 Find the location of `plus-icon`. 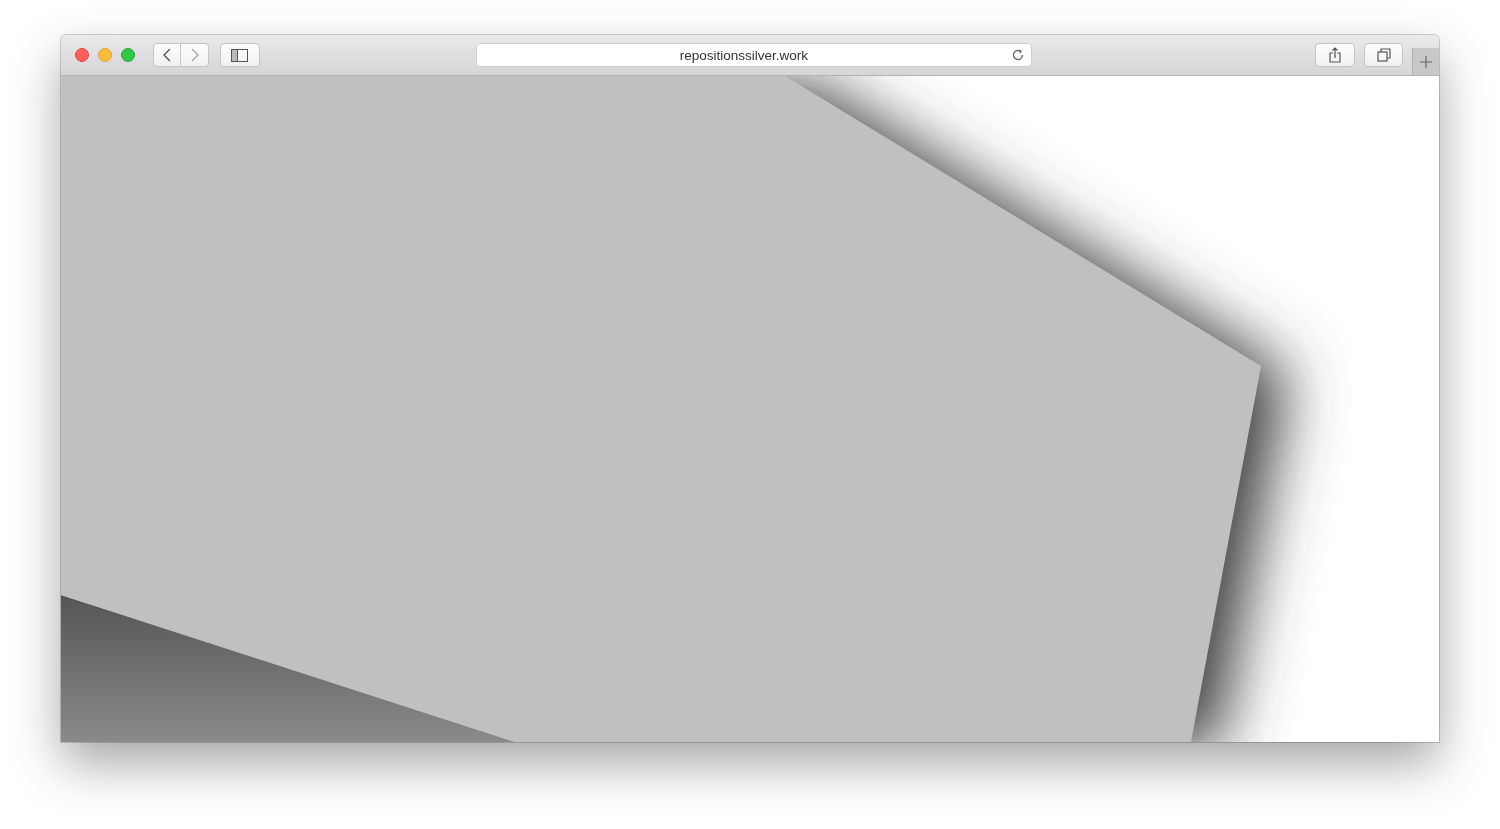

plus-icon is located at coordinates (1426, 61).